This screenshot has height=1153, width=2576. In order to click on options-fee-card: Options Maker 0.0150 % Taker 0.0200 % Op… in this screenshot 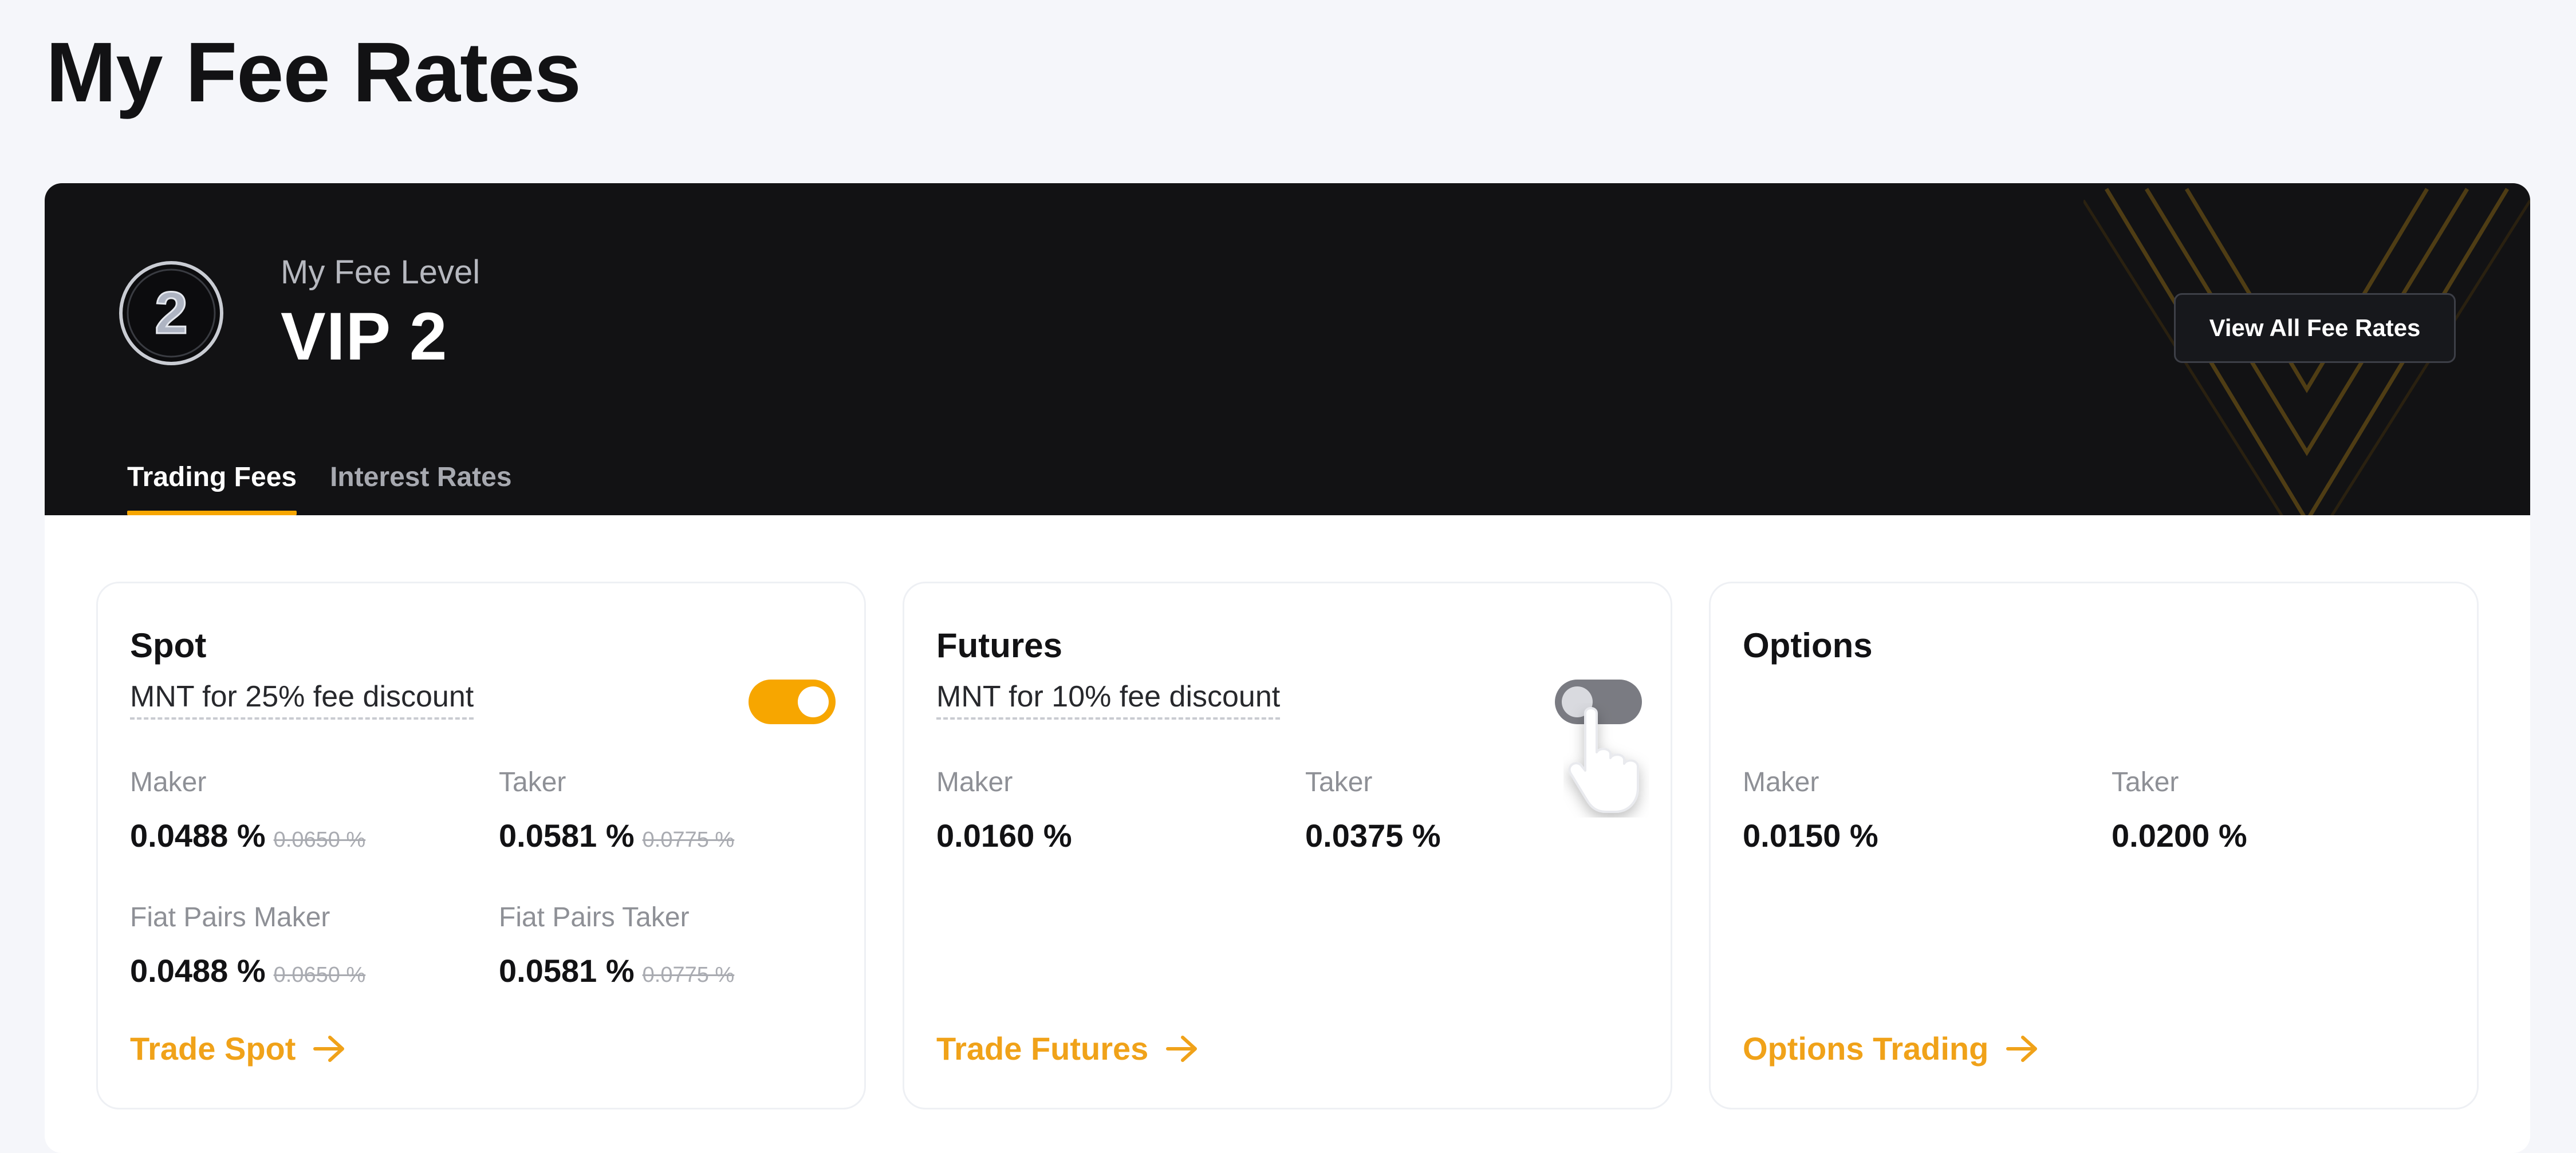, I will do `click(2094, 845)`.